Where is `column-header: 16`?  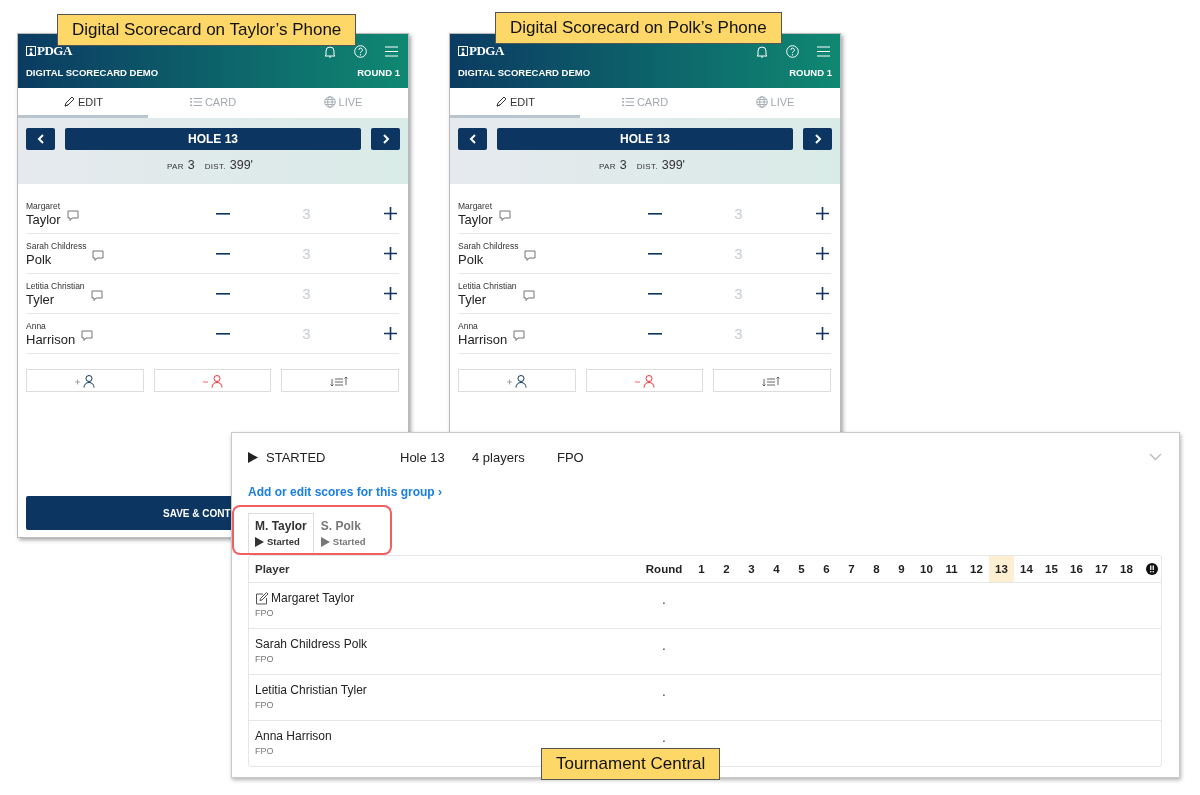
column-header: 16 is located at coordinates (1076, 569).